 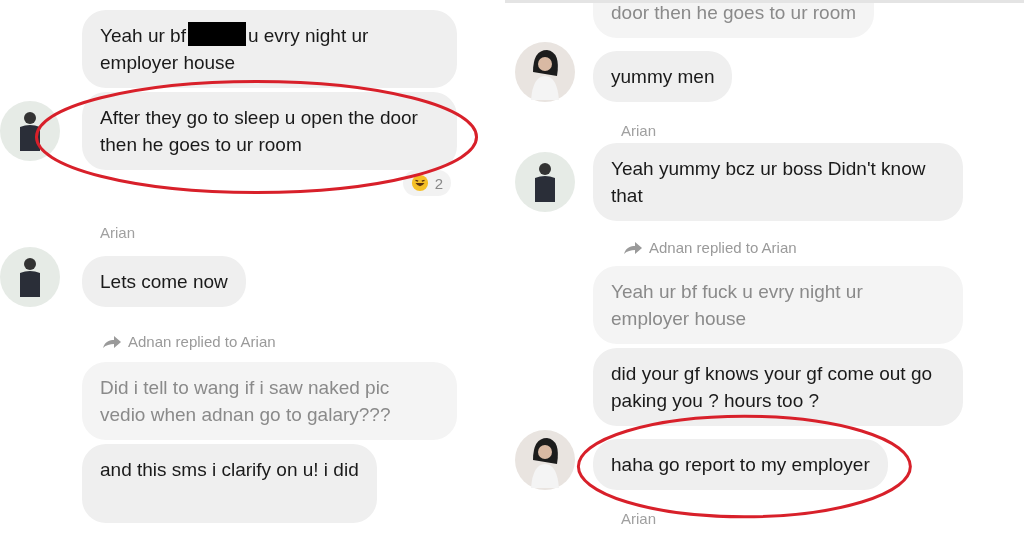 What do you see at coordinates (269, 49) in the screenshot?
I see `message-bubble: Yeah ur bf u evry night ur employer house` at bounding box center [269, 49].